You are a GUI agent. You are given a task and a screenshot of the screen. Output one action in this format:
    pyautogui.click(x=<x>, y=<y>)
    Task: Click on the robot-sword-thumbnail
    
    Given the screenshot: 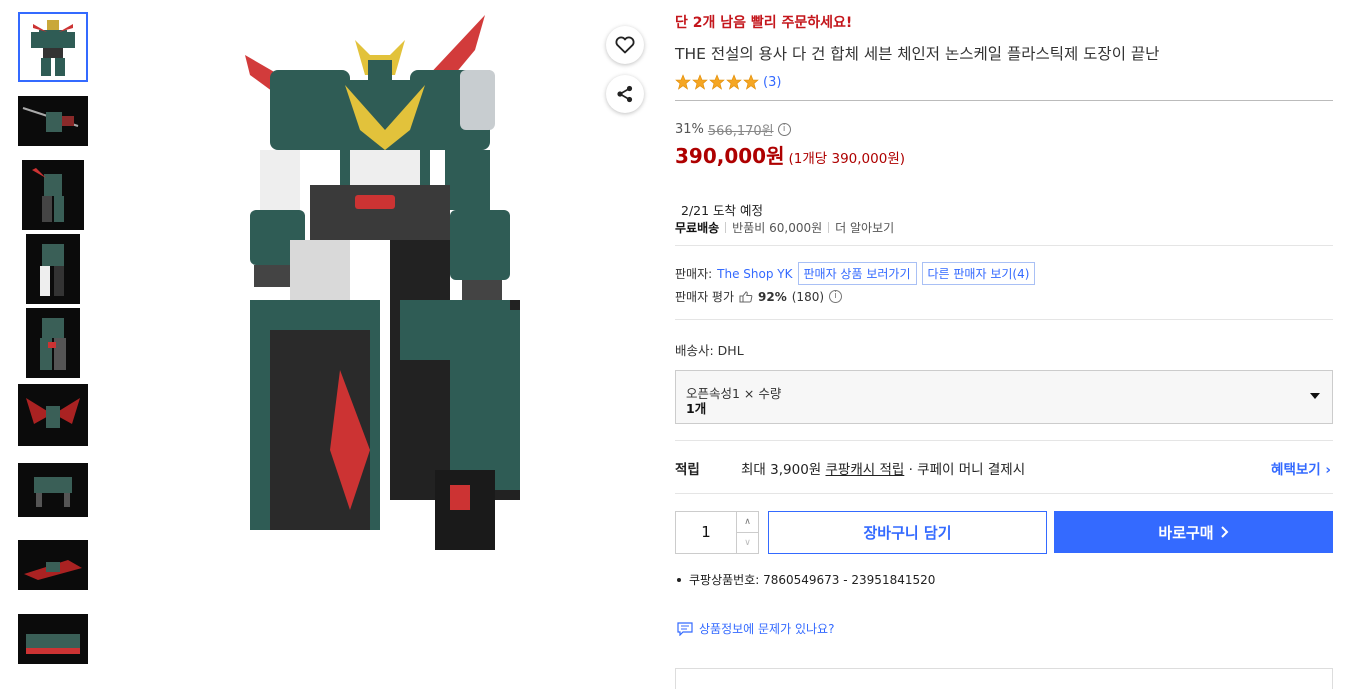 What is the action you would take?
    pyautogui.click(x=53, y=121)
    